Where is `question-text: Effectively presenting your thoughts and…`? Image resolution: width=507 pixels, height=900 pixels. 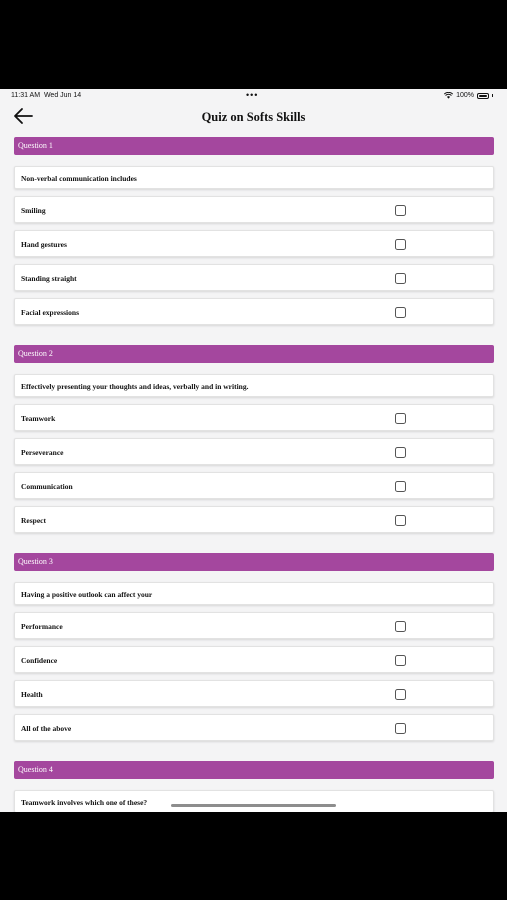 question-text: Effectively presenting your thoughts and… is located at coordinates (254, 385).